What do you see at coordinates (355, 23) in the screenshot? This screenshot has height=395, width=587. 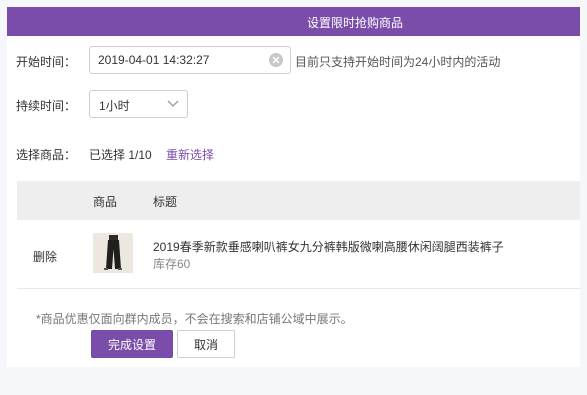 I see `panel-title: 设置限时抢购商品` at bounding box center [355, 23].